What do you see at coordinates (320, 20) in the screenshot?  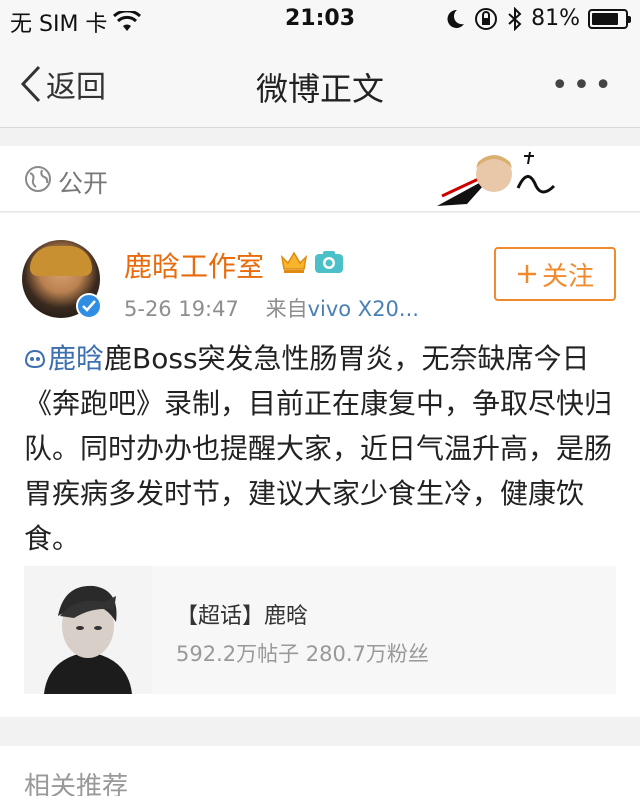 I see `status-bar: 无 SIM 卡 21:03 81%` at bounding box center [320, 20].